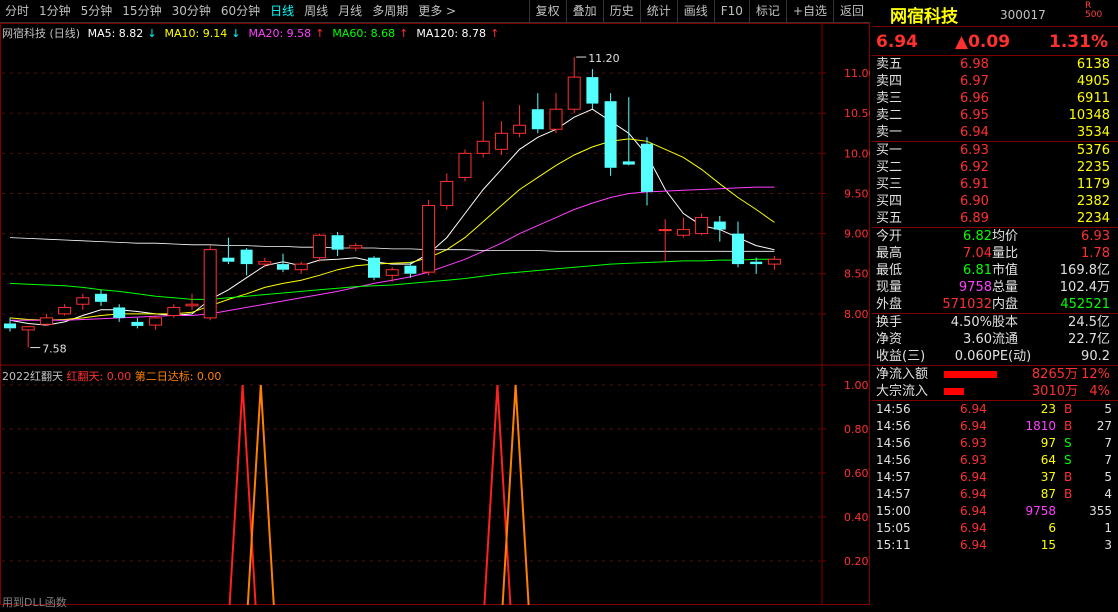  Describe the element at coordinates (995, 132) in the screenshot. I see `ask-row: 卖一 6.94 3534` at that location.